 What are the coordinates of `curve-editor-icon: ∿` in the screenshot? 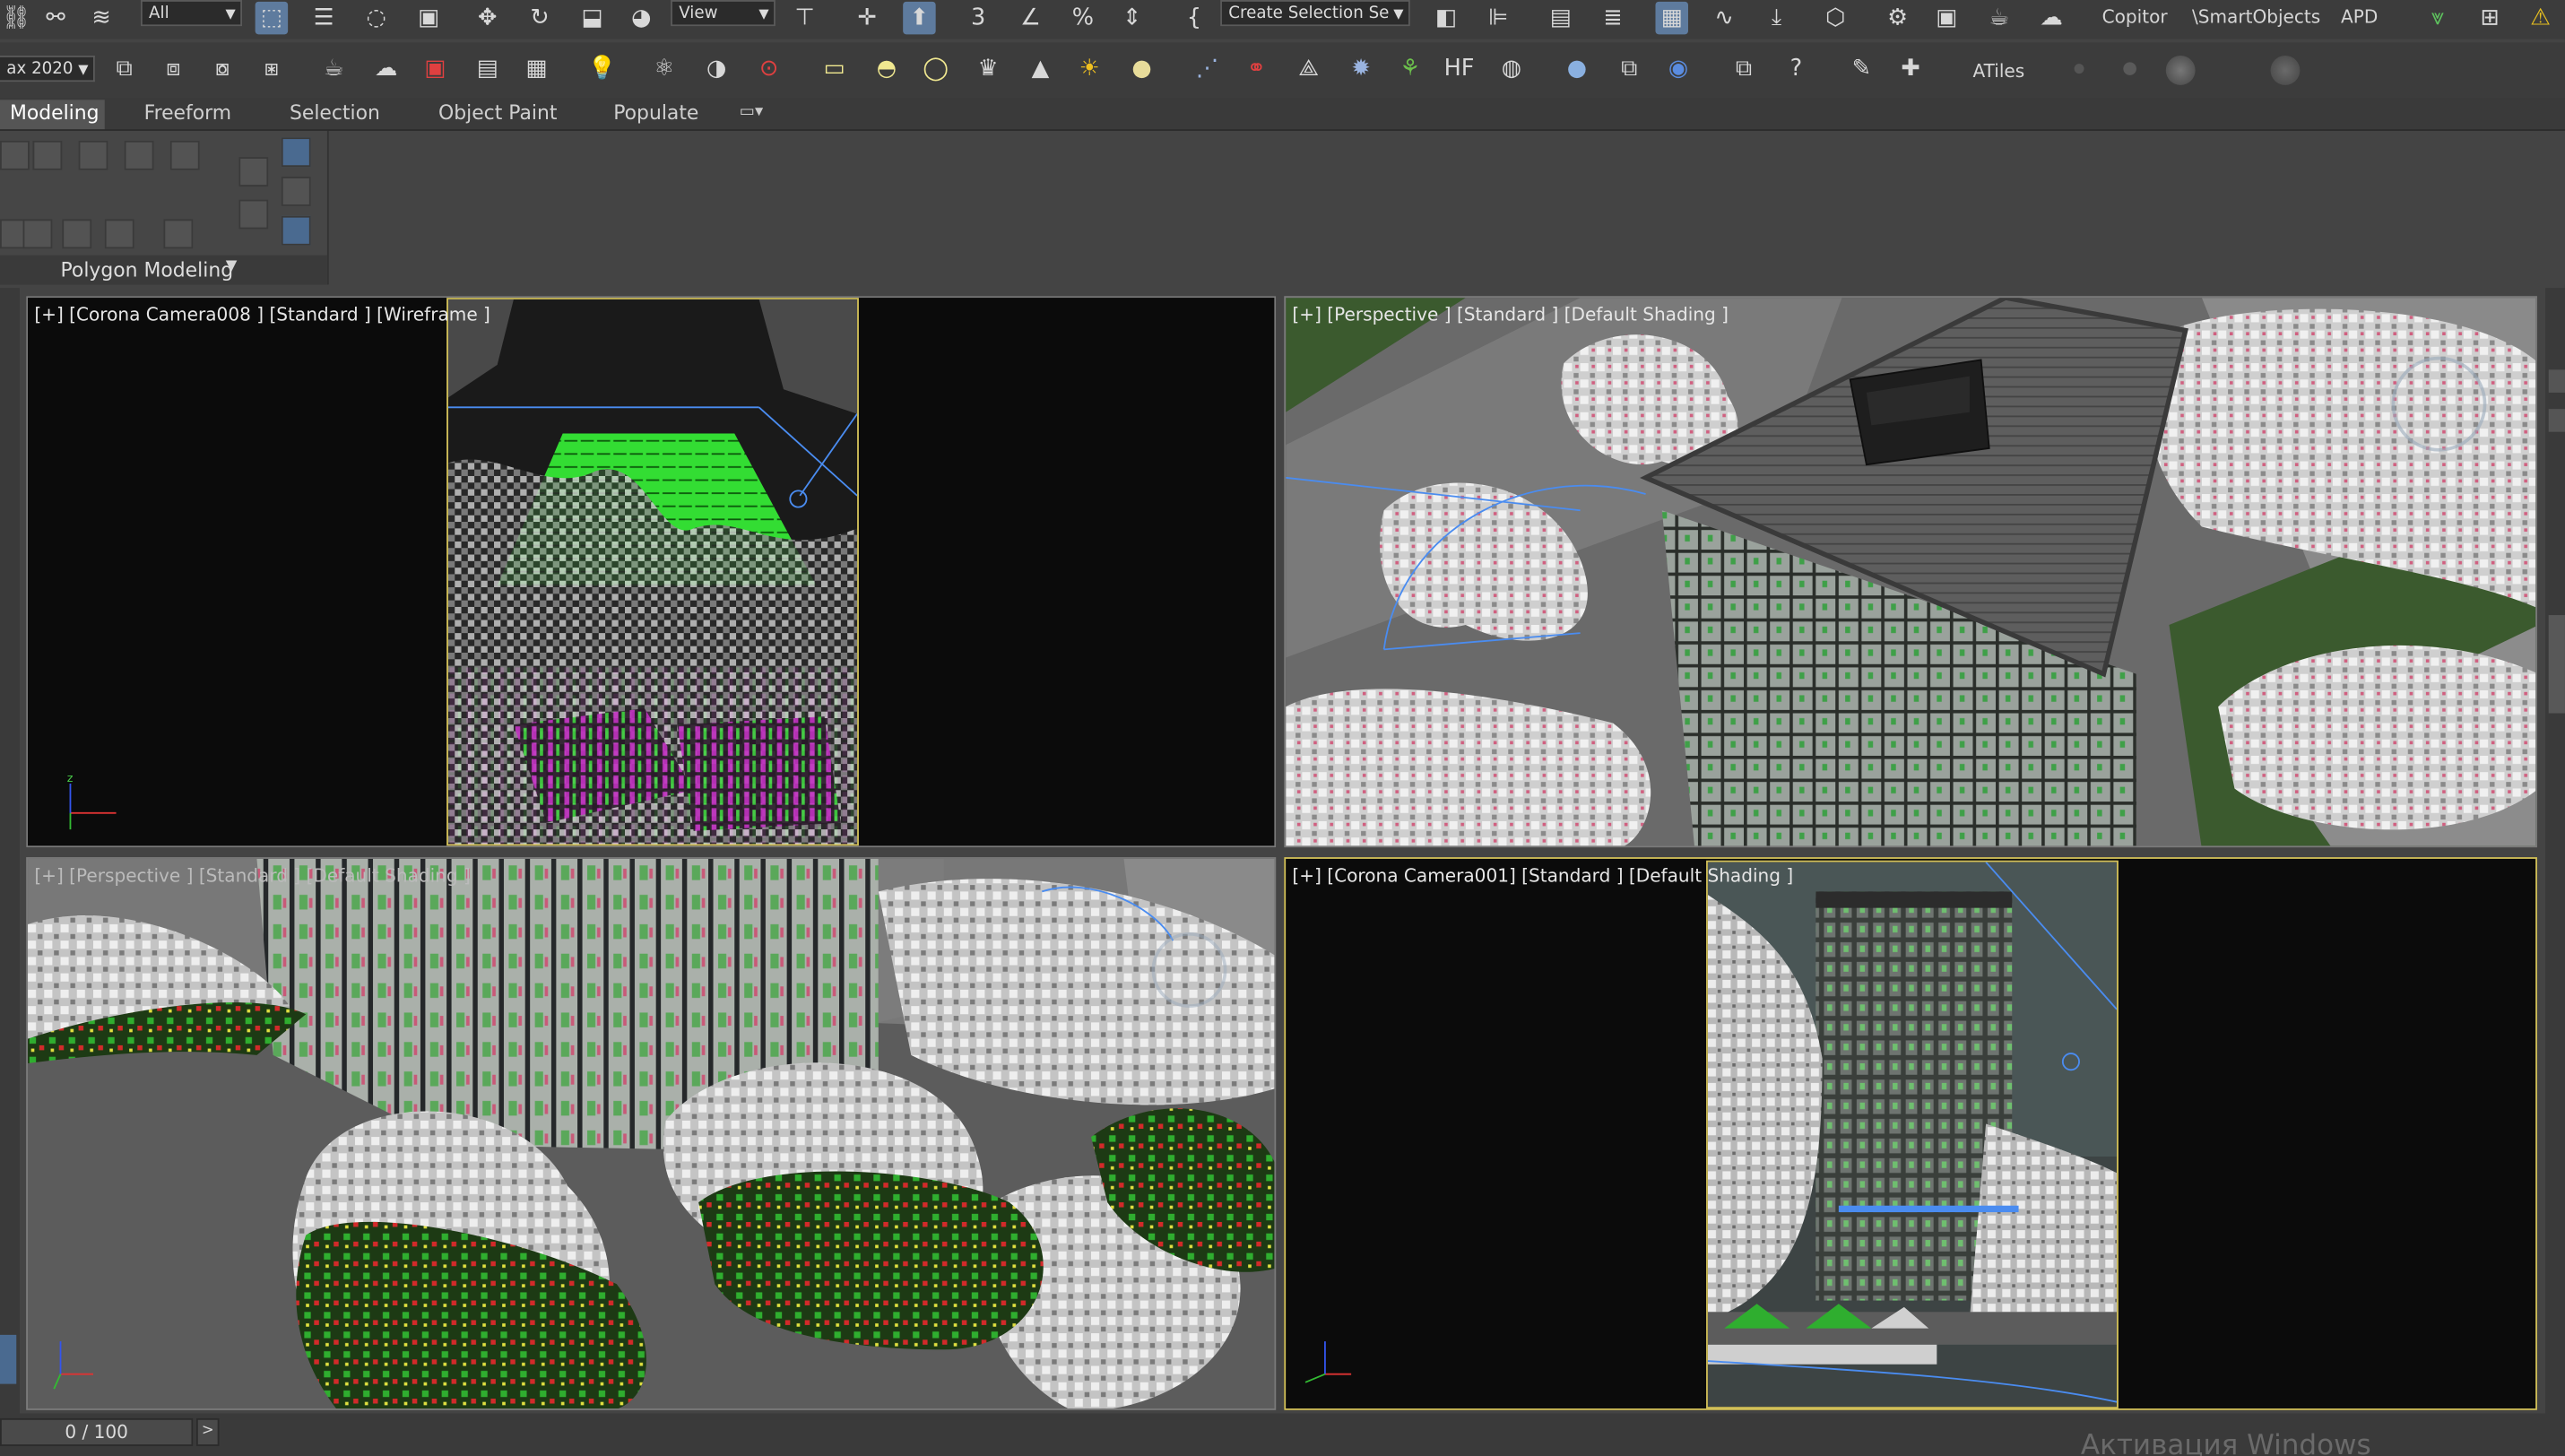 It's located at (1724, 18).